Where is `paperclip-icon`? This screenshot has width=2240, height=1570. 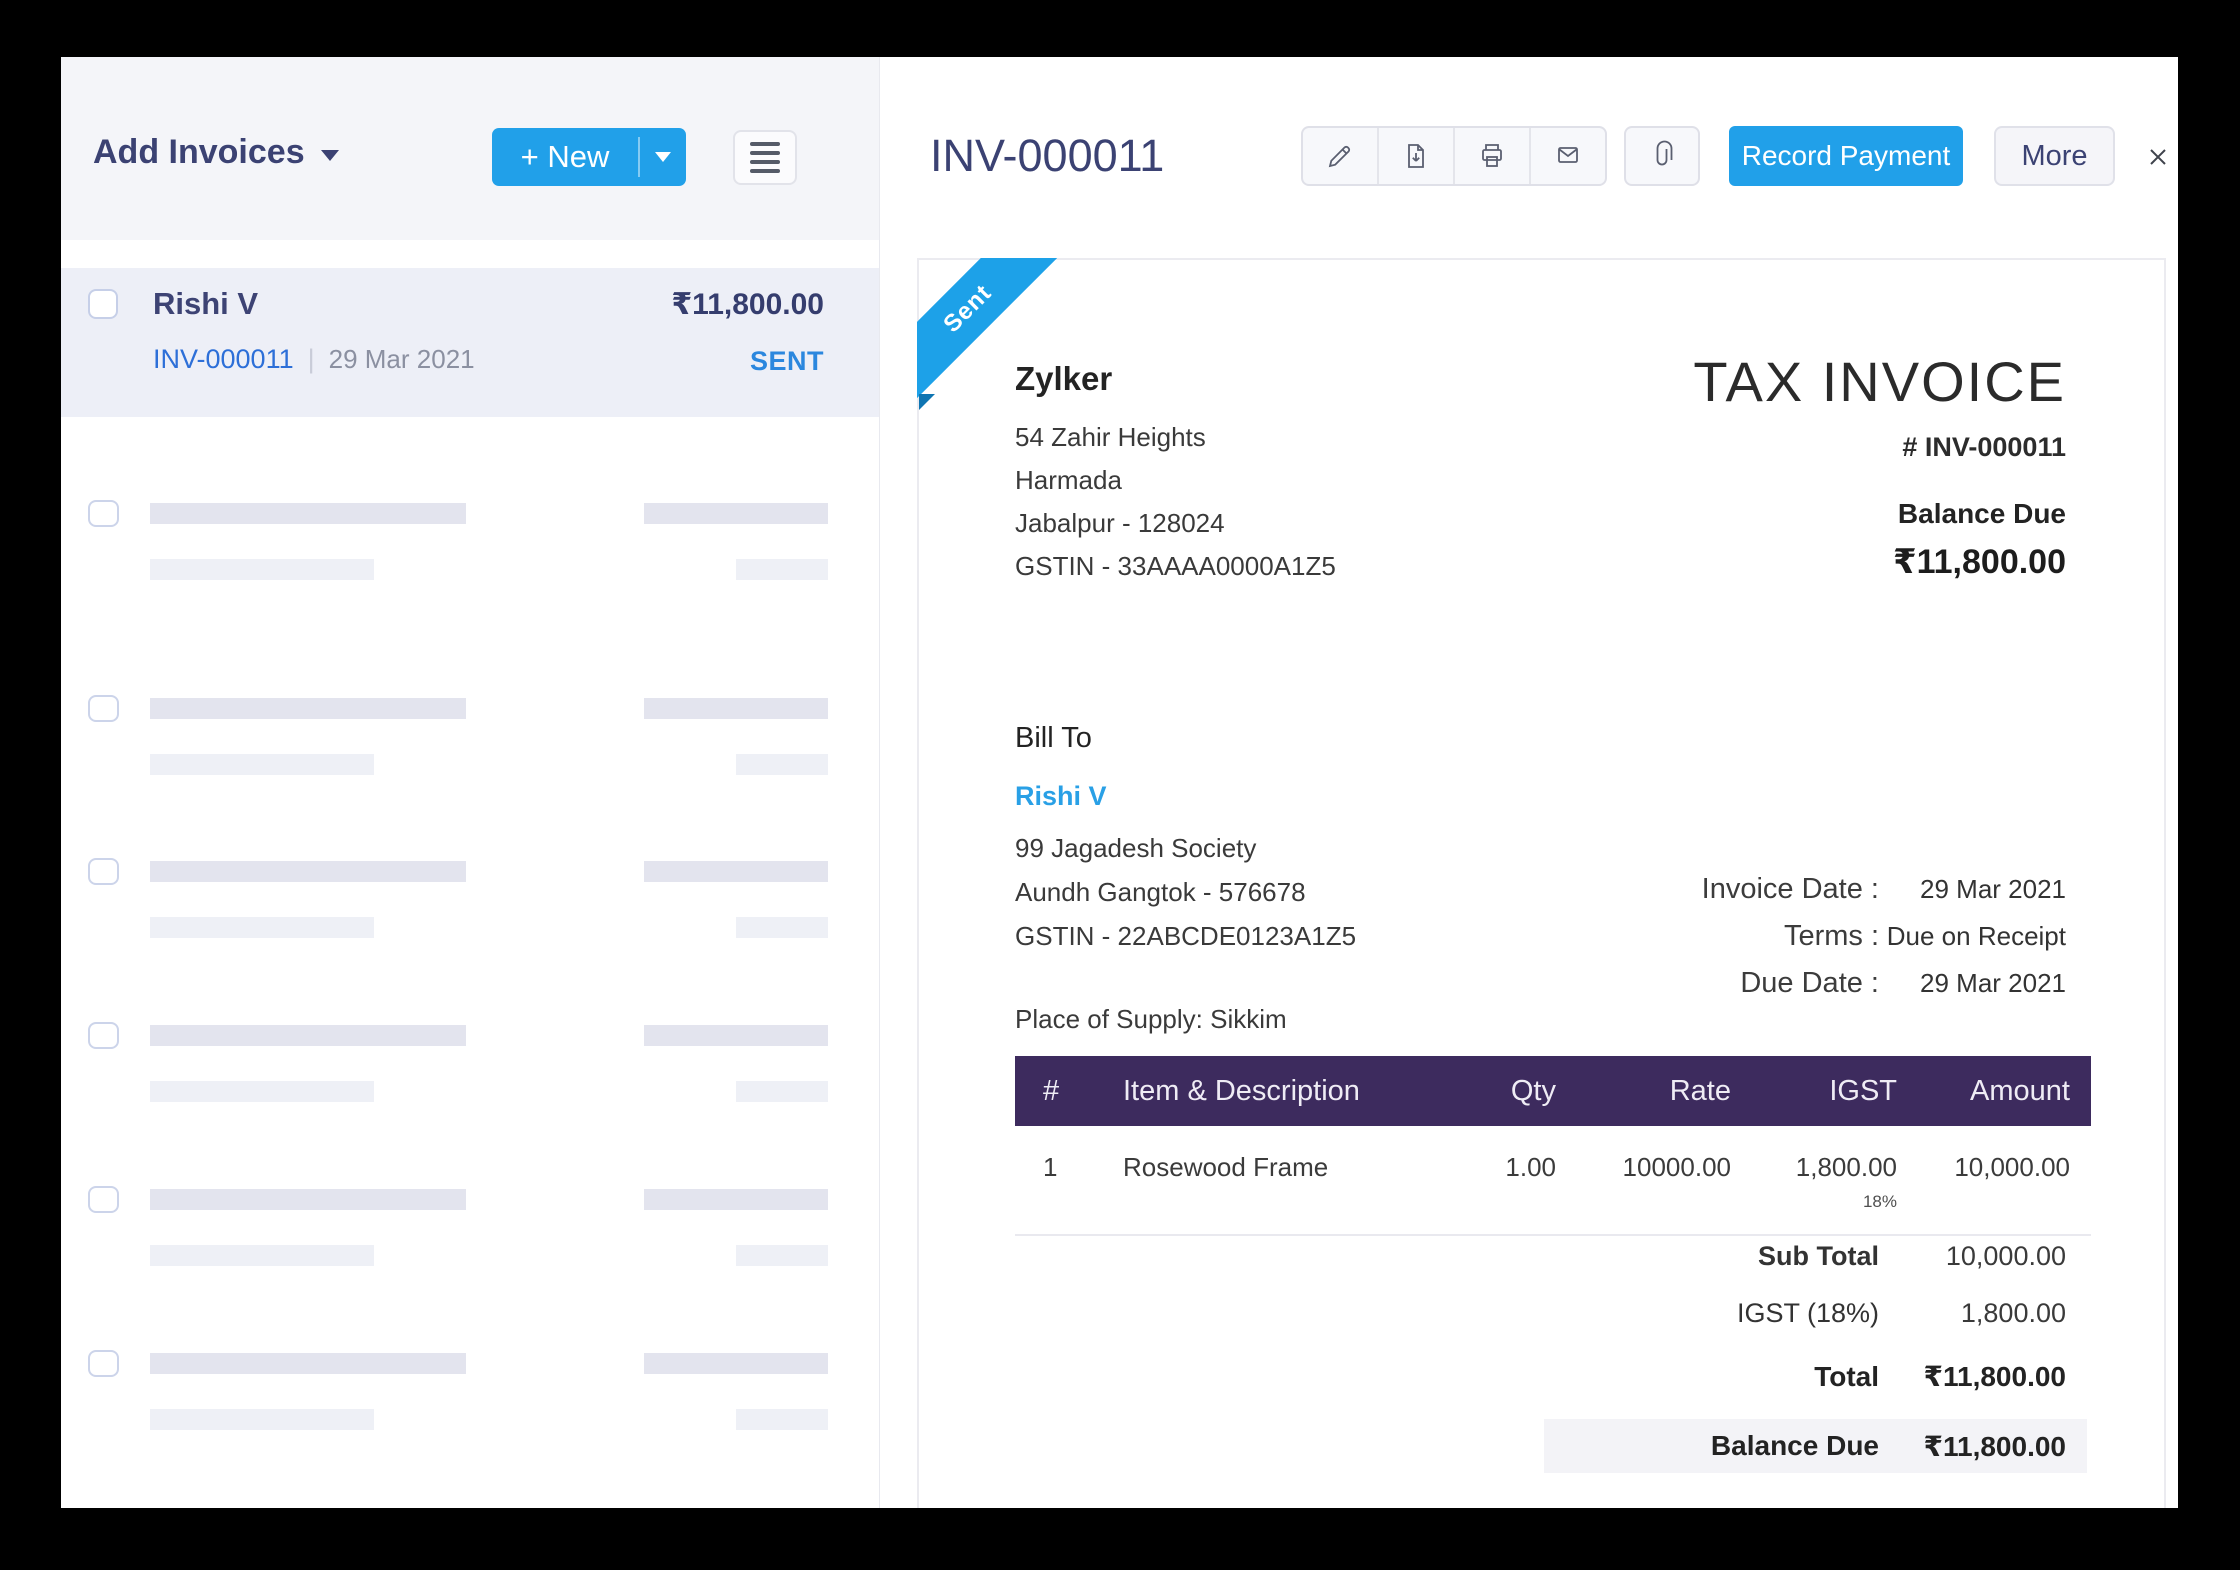
paperclip-icon is located at coordinates (1664, 153).